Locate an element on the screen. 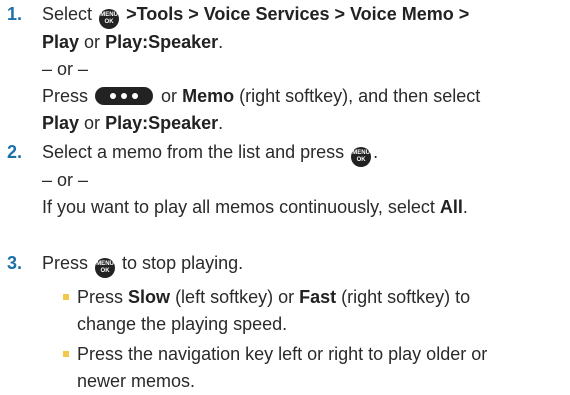 The image size is (570, 395). fast-softkey: Fast is located at coordinates (318, 297).